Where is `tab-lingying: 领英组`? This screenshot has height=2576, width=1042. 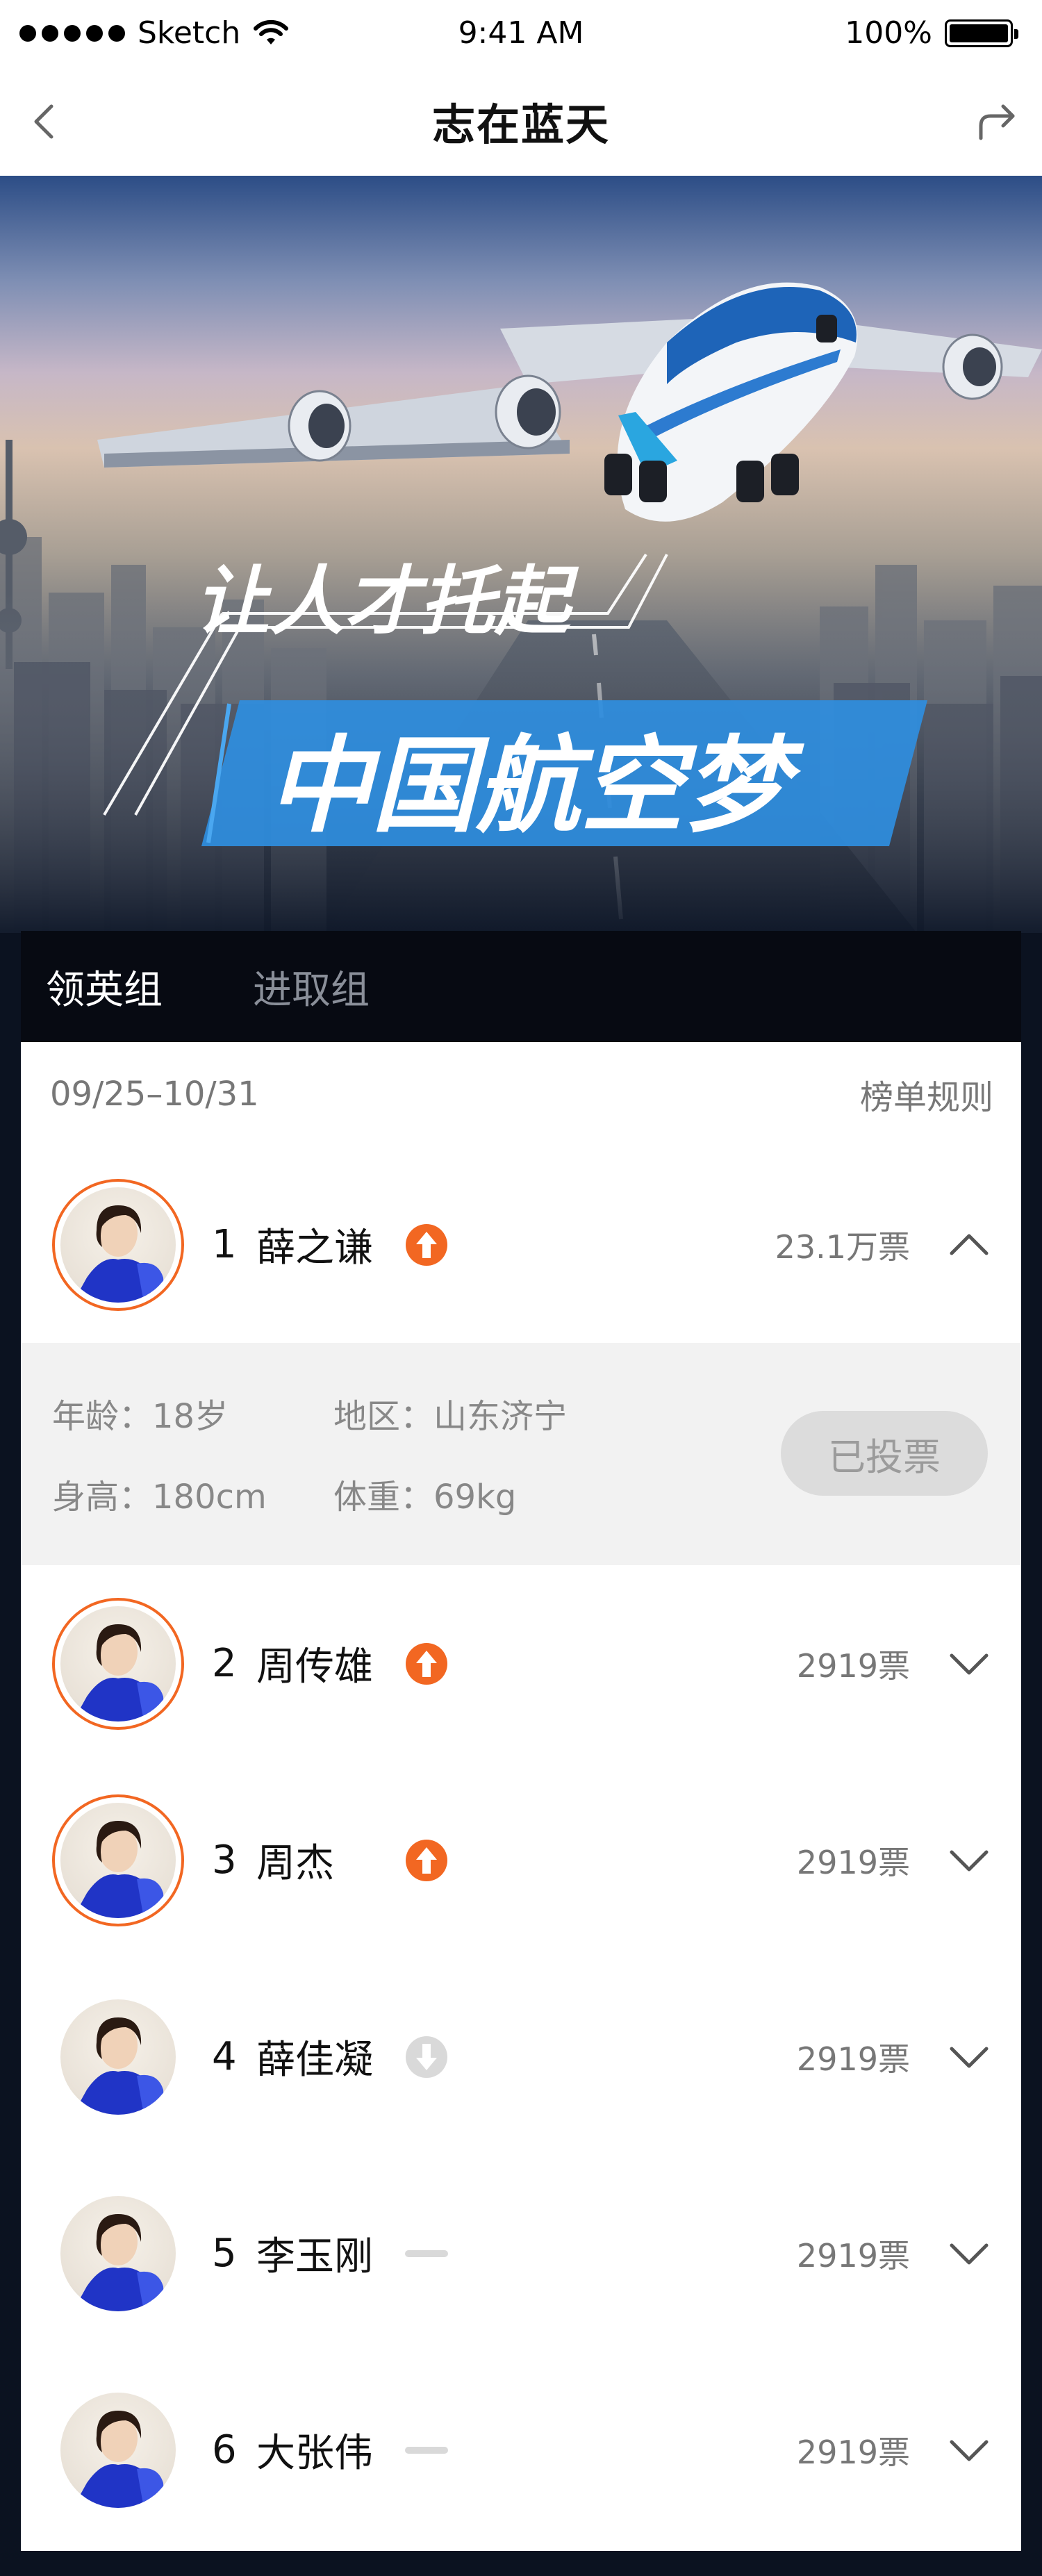 tab-lingying: 领英组 is located at coordinates (104, 987).